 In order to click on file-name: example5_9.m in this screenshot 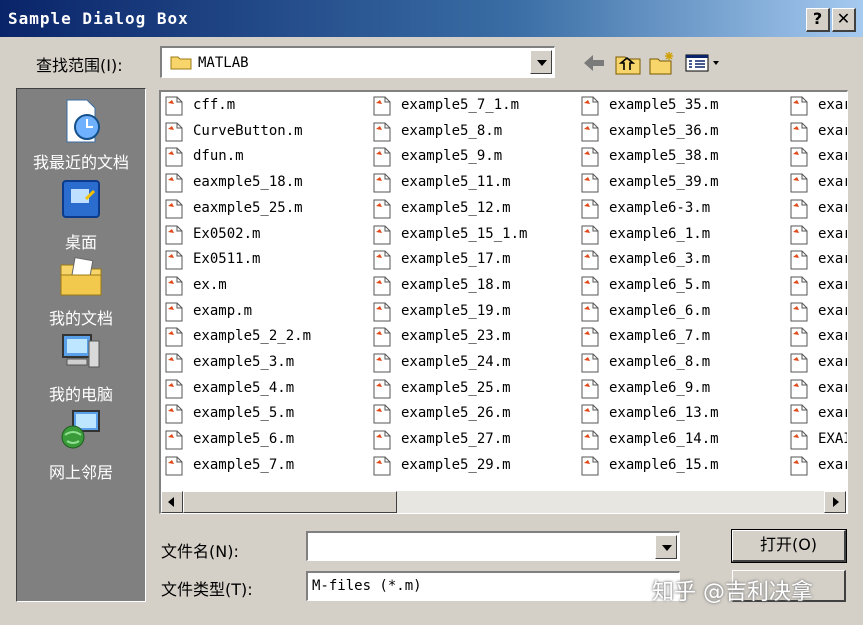, I will do `click(452, 156)`.